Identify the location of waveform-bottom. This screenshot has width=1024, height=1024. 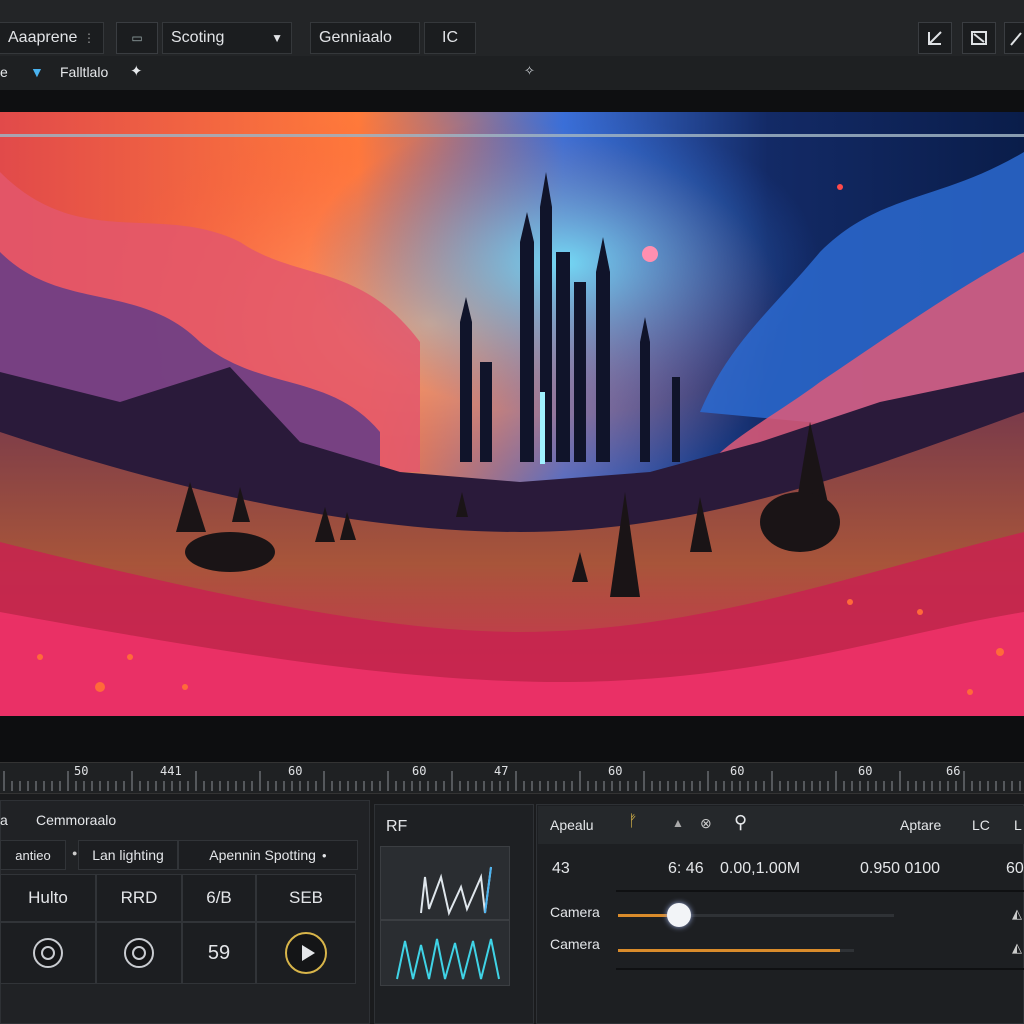
(445, 953).